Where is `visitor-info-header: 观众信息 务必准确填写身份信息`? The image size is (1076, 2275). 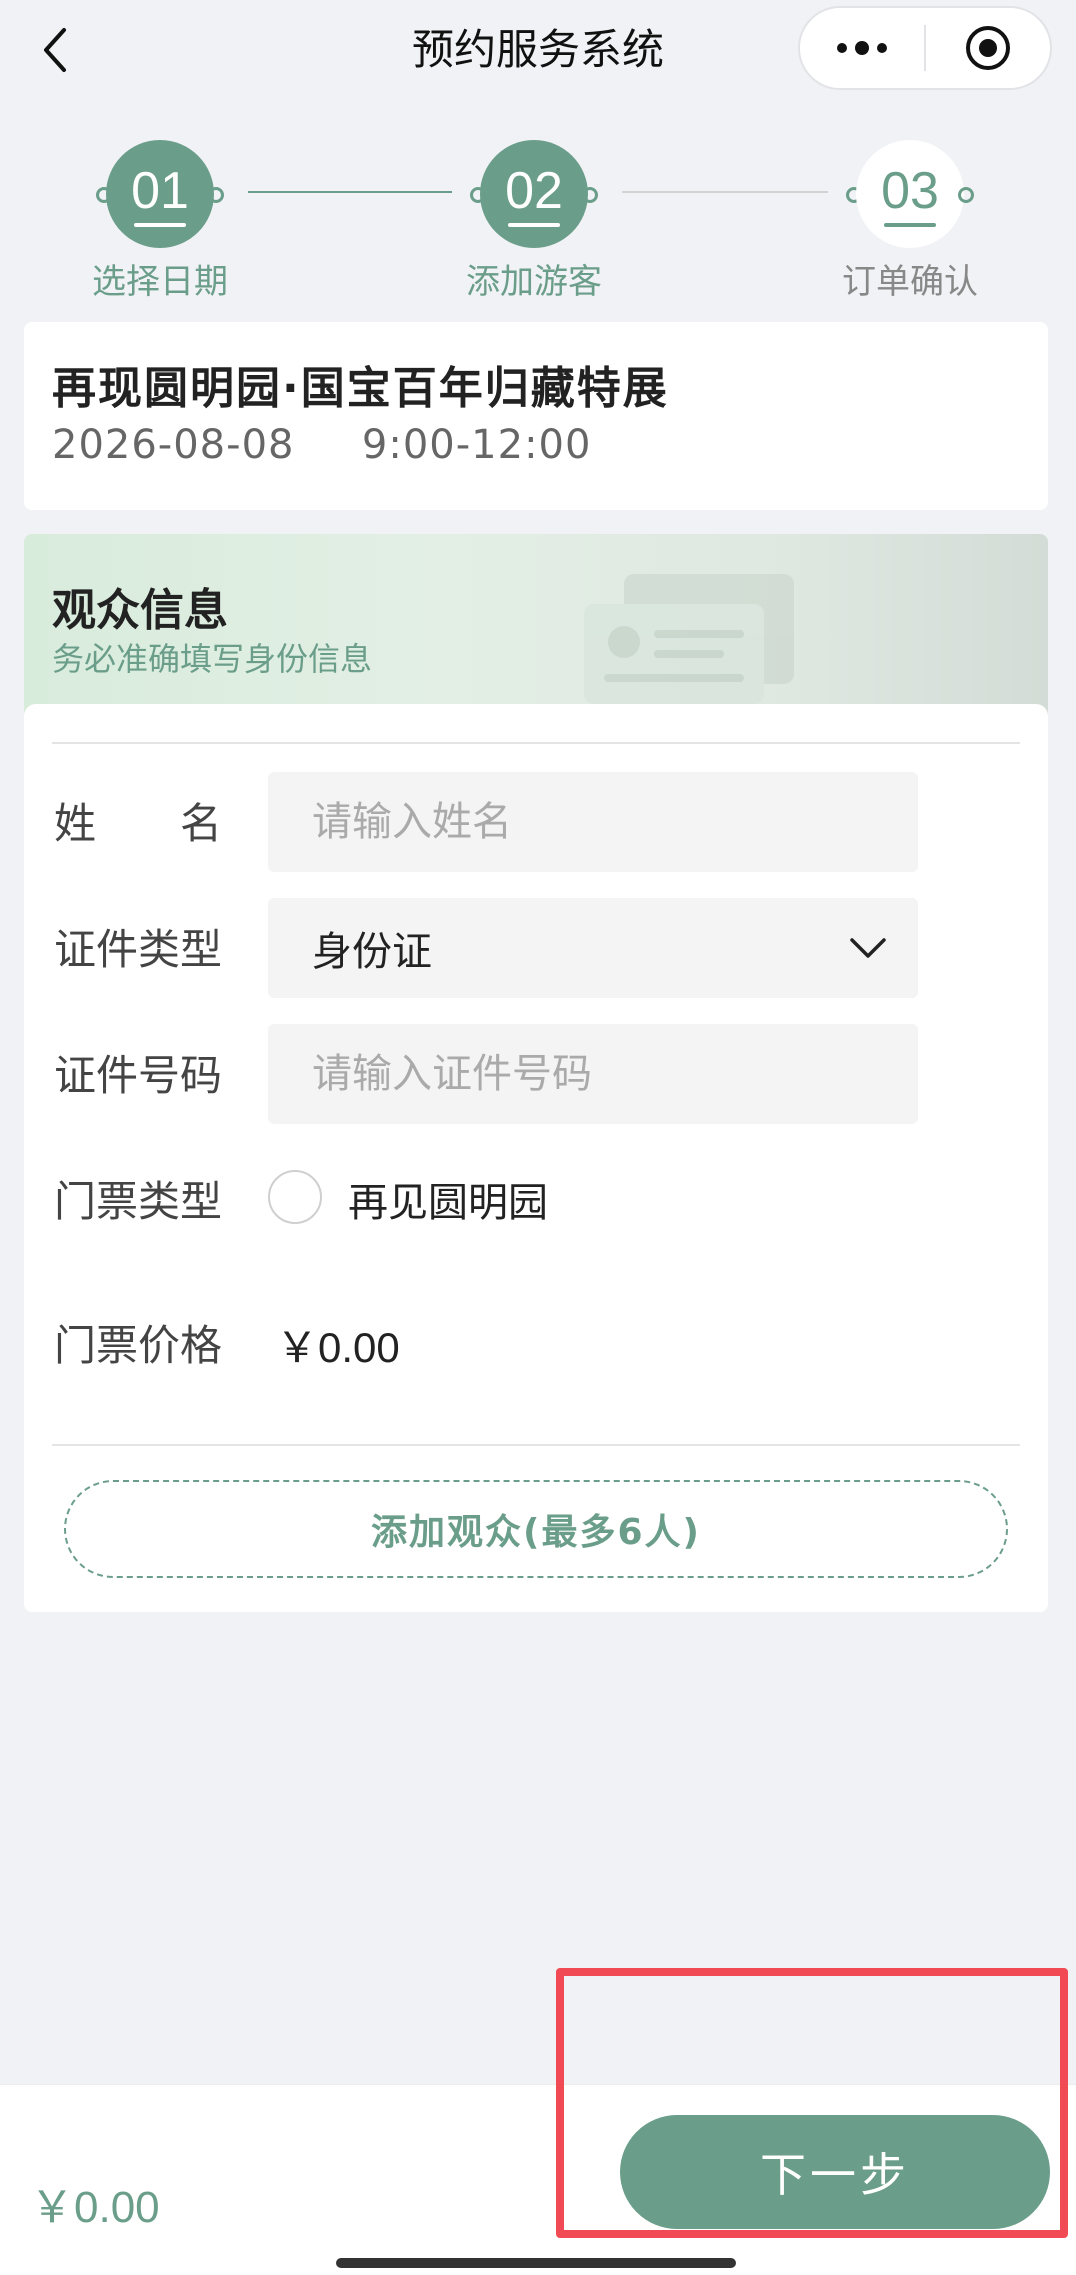 visitor-info-header: 观众信息 务必准确填写身份信息 is located at coordinates (536, 625).